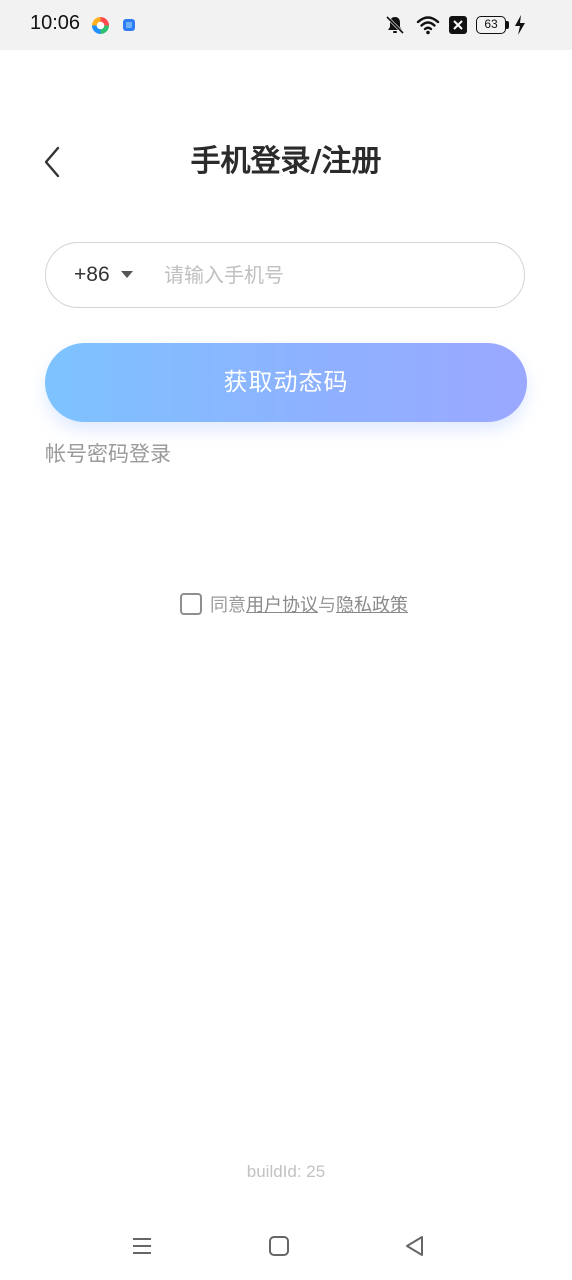 This screenshot has height=1280, width=572. I want to click on battery-level: 63, so click(491, 24).